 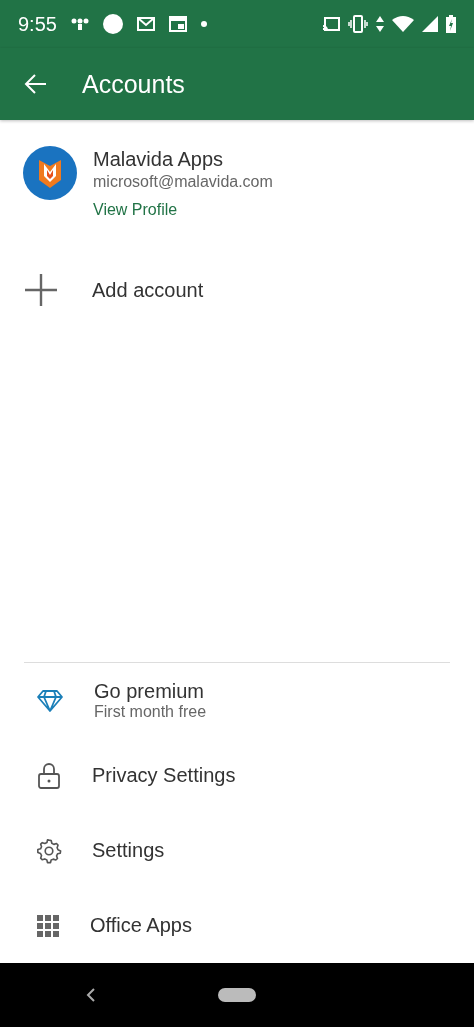 I want to click on dot-icon, so click(x=203, y=24).